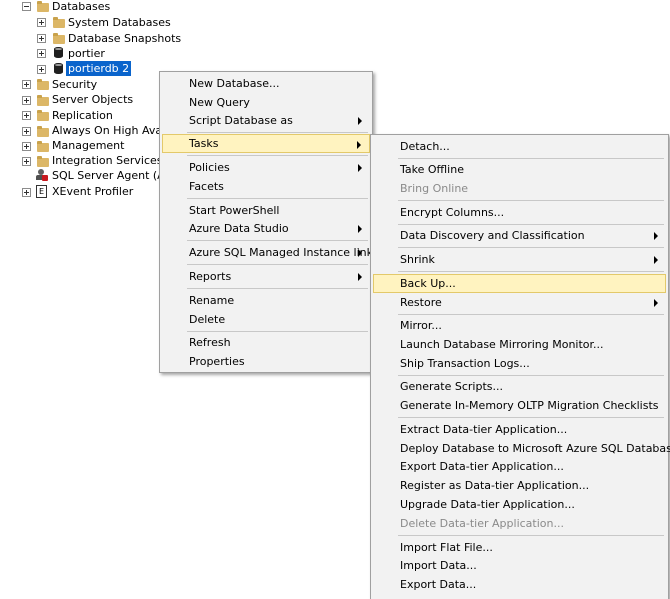  Describe the element at coordinates (26, 6) in the screenshot. I see `collapse-icon` at that location.